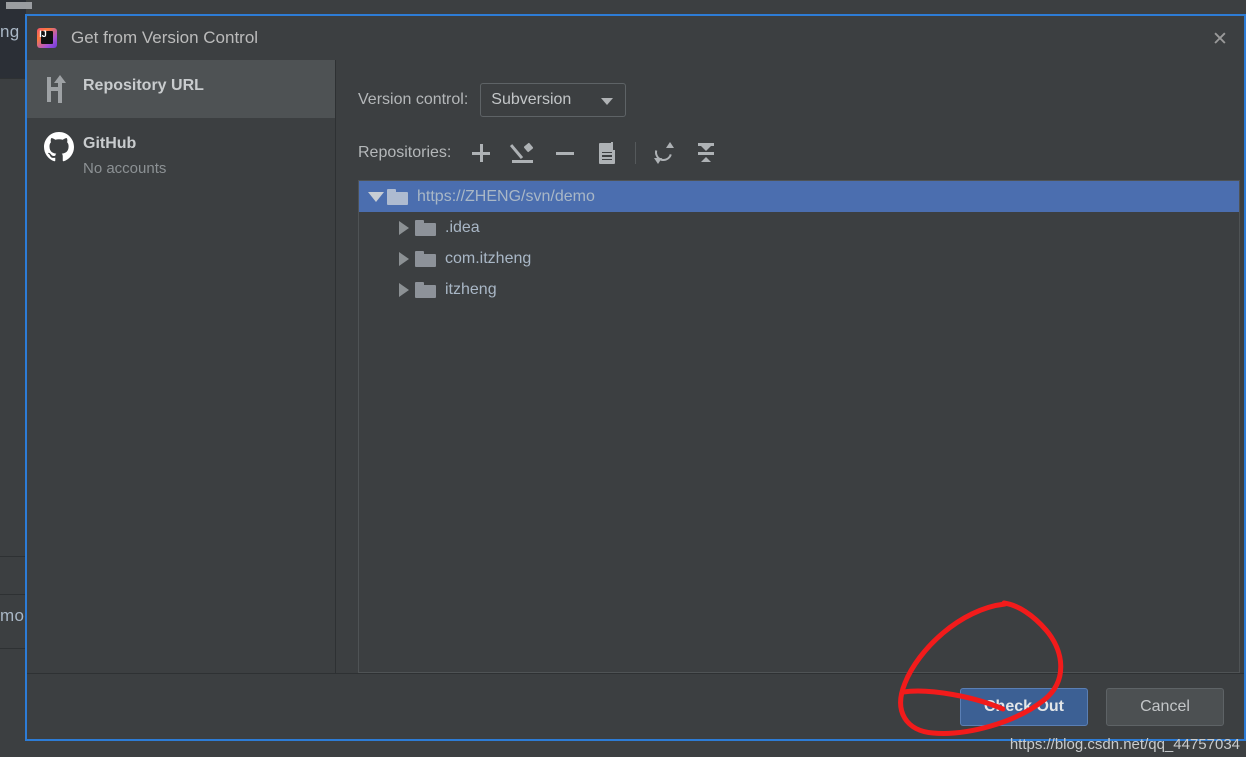 The image size is (1246, 757). I want to click on tree-row-label: .idea, so click(462, 227).